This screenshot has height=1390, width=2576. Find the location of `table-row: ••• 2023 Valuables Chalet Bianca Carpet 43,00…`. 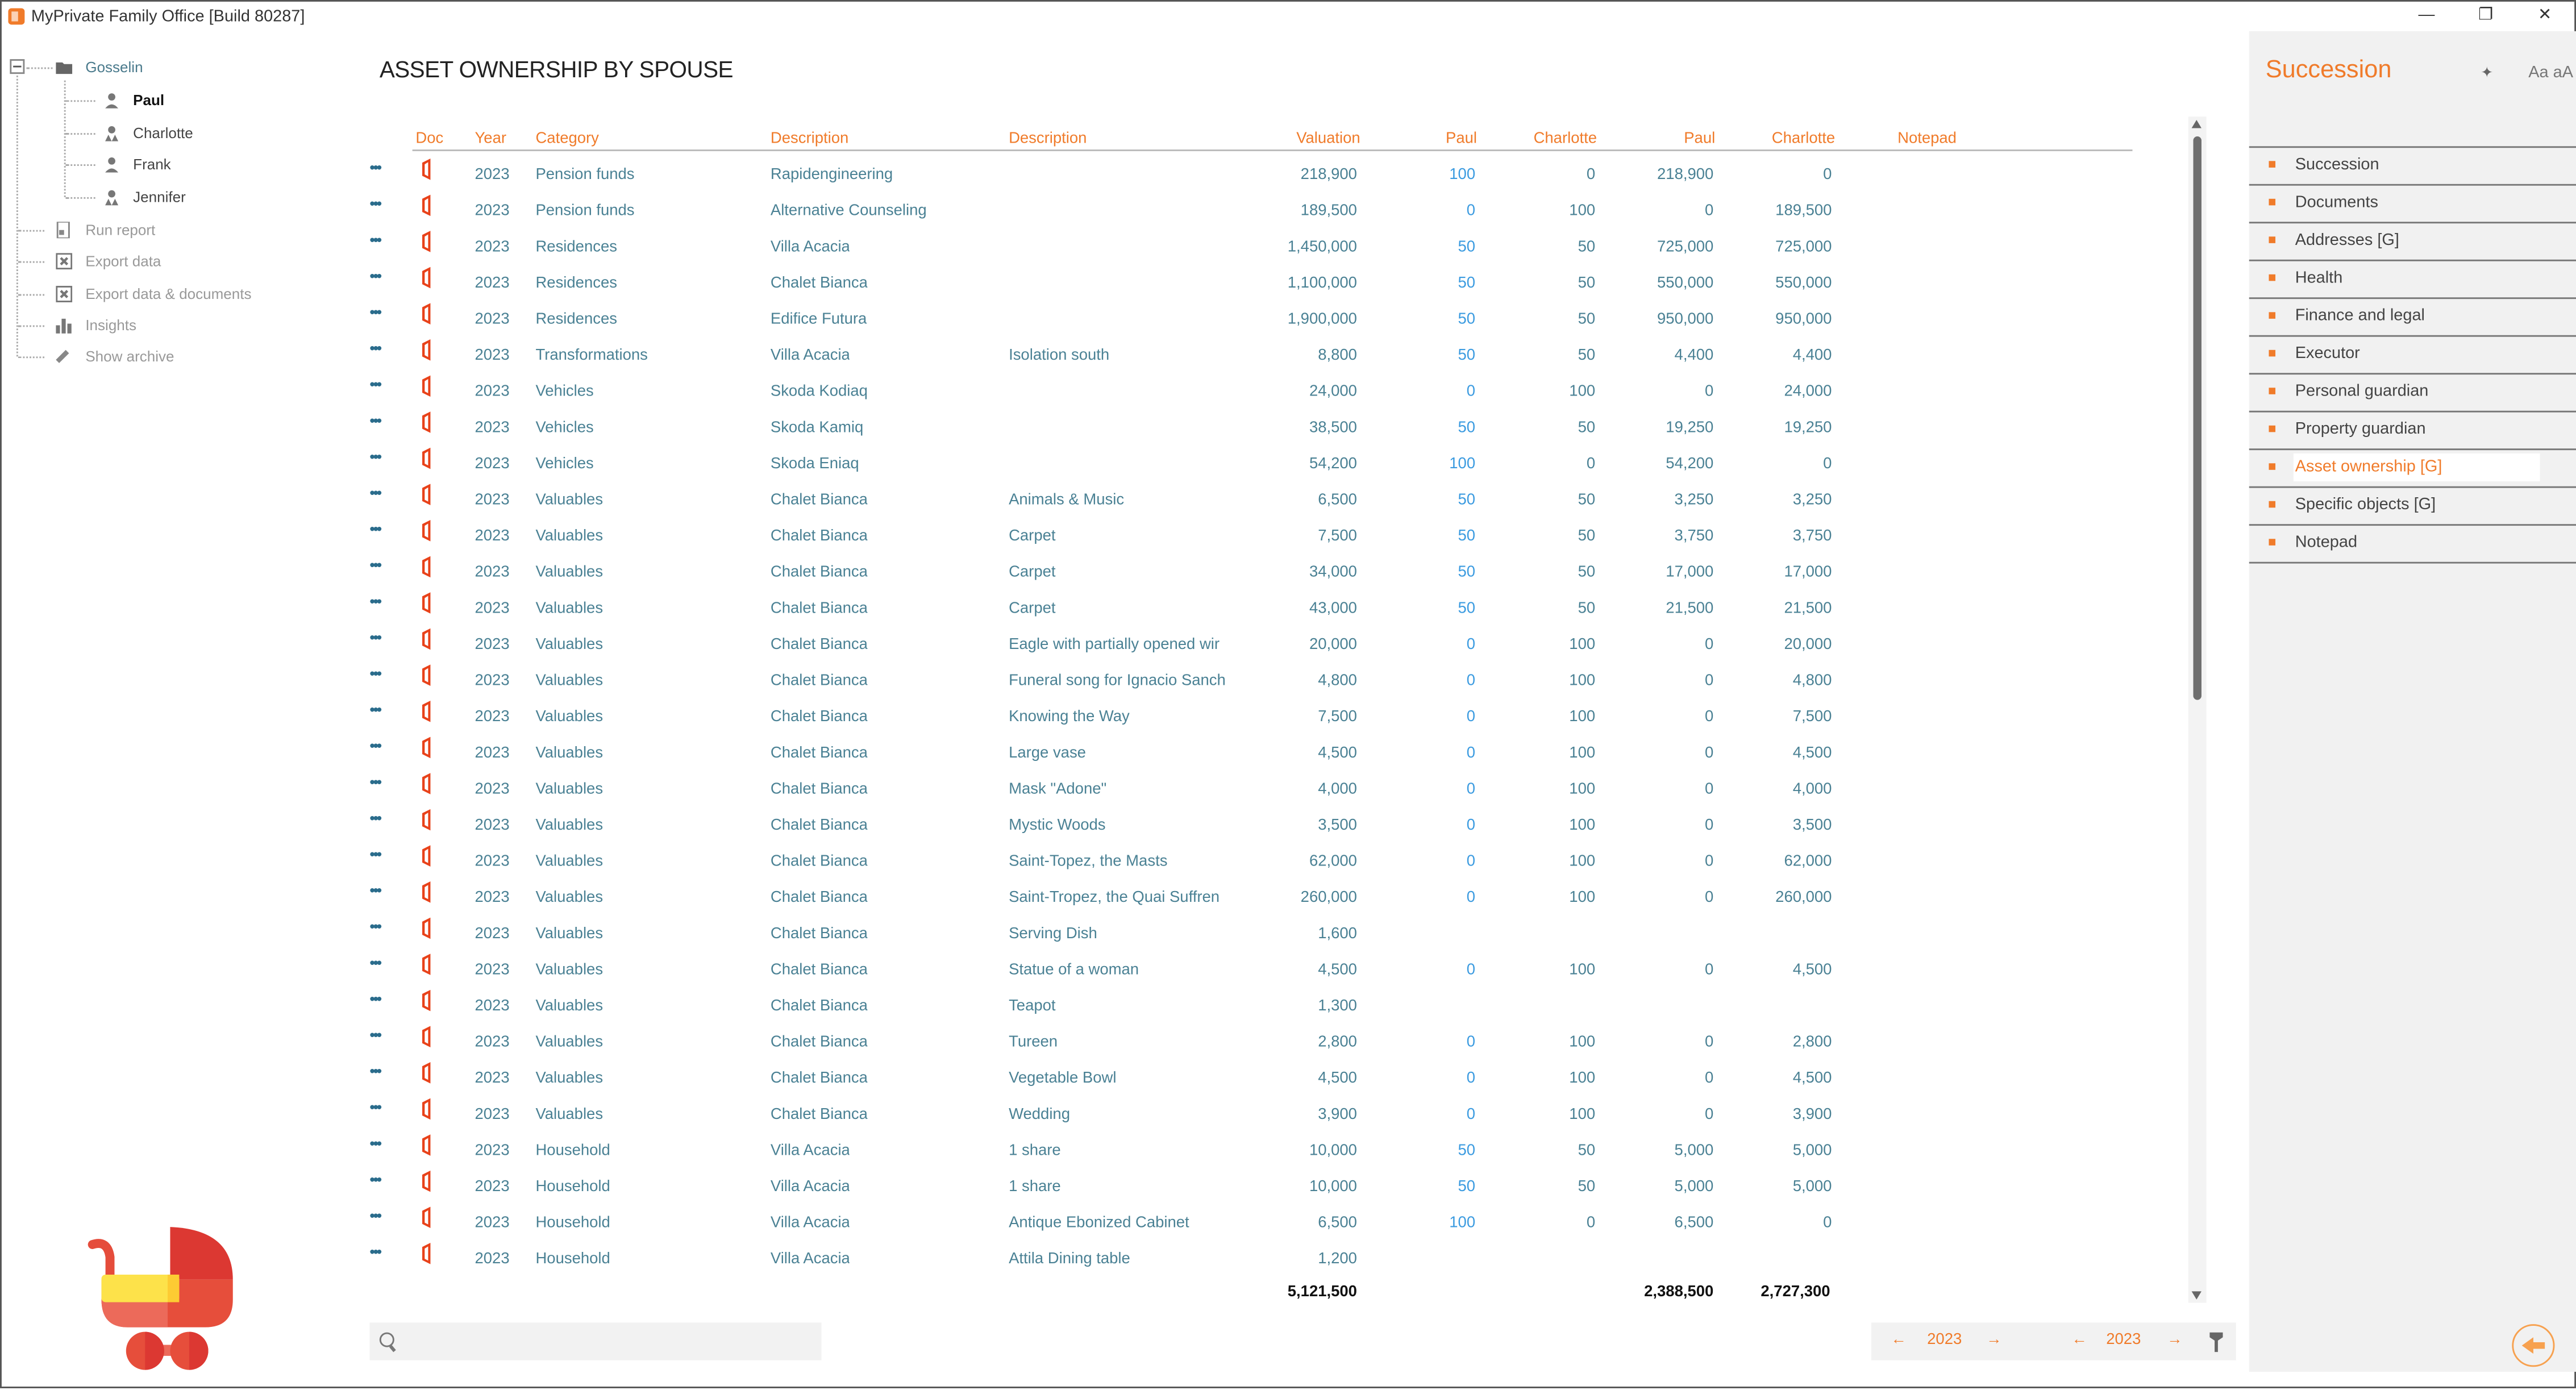

table-row: ••• 2023 Valuables Chalet Bianca Carpet 43,00… is located at coordinates (1266, 610).